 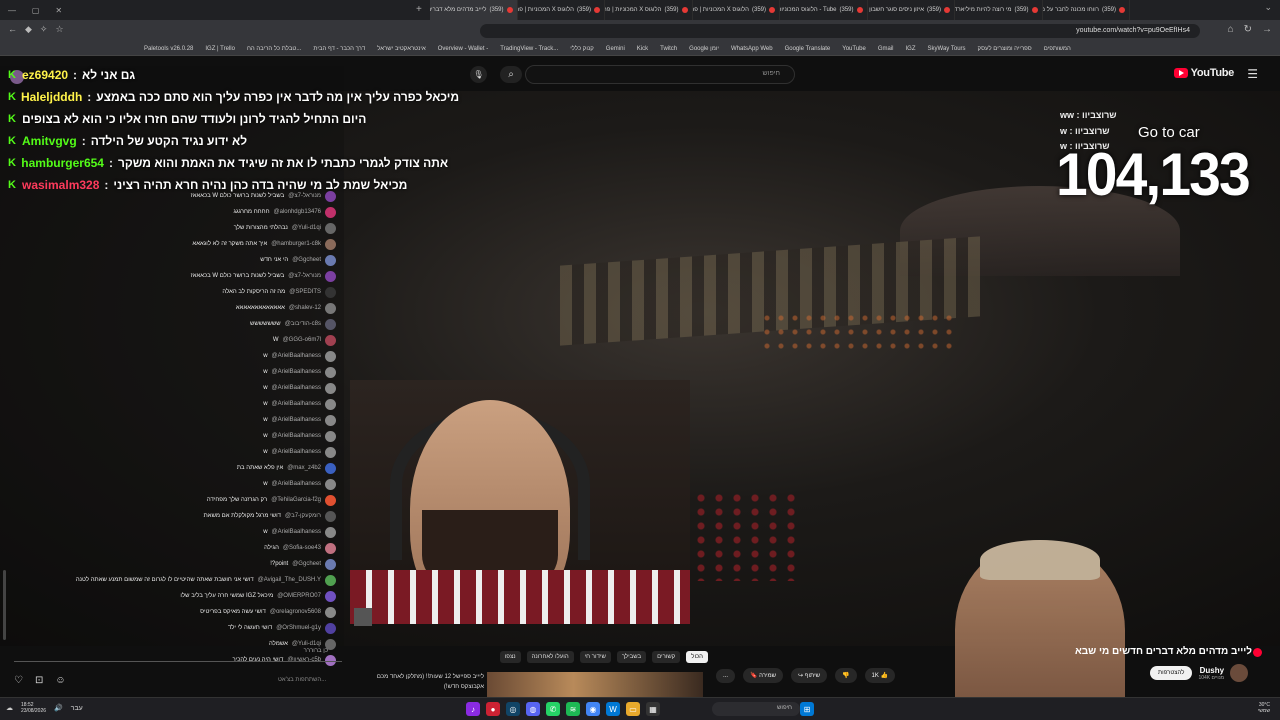 What do you see at coordinates (77, 708) in the screenshot?
I see `lang-indicator: עבר` at bounding box center [77, 708].